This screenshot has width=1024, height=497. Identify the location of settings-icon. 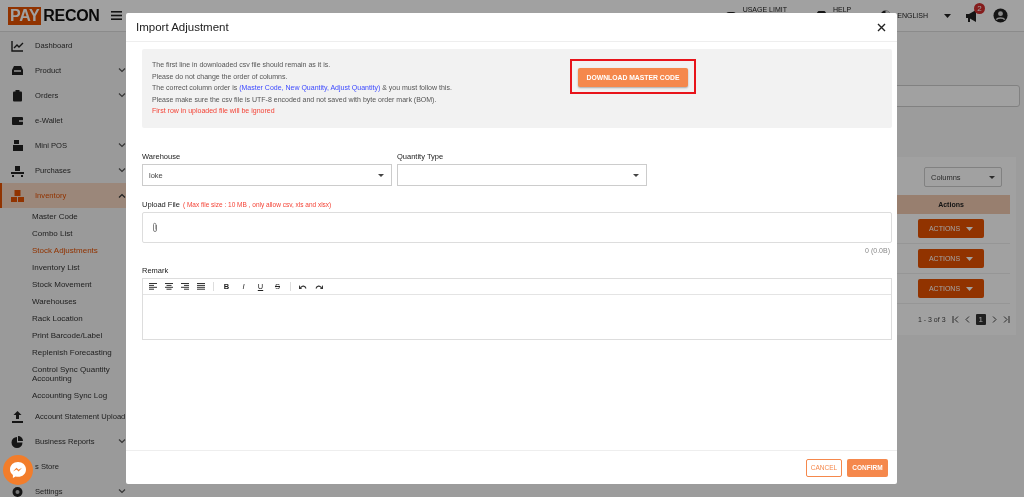
(17, 491).